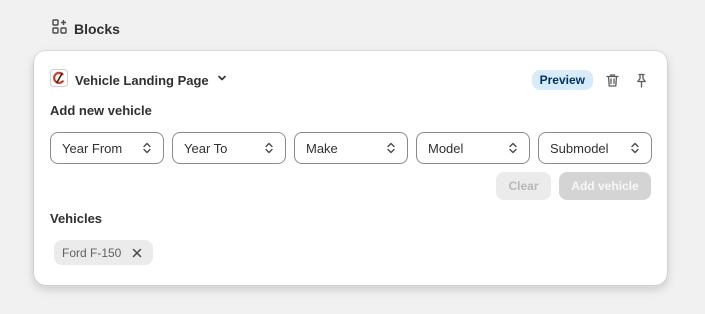 Image resolution: width=705 pixels, height=314 pixels. Describe the element at coordinates (76, 218) in the screenshot. I see `vehicles-heading: Vehicles` at that location.